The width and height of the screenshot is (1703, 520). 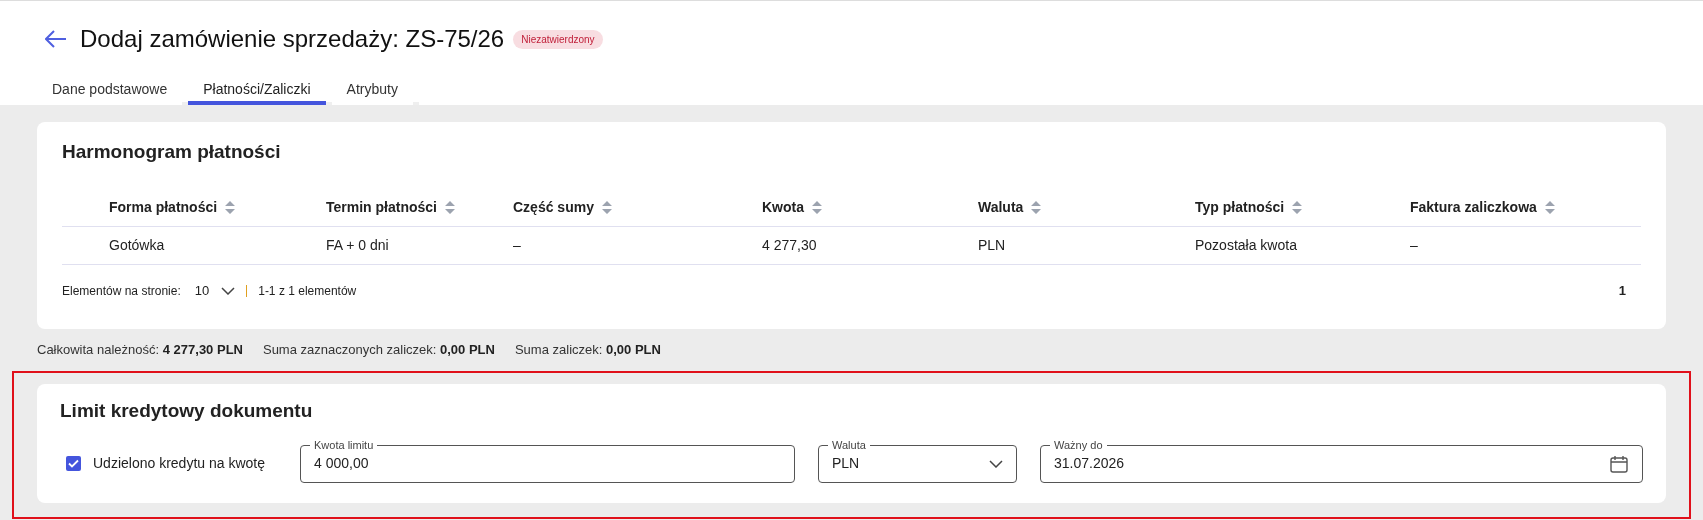 What do you see at coordinates (163, 207) in the screenshot?
I see `column-header: Forma płatności` at bounding box center [163, 207].